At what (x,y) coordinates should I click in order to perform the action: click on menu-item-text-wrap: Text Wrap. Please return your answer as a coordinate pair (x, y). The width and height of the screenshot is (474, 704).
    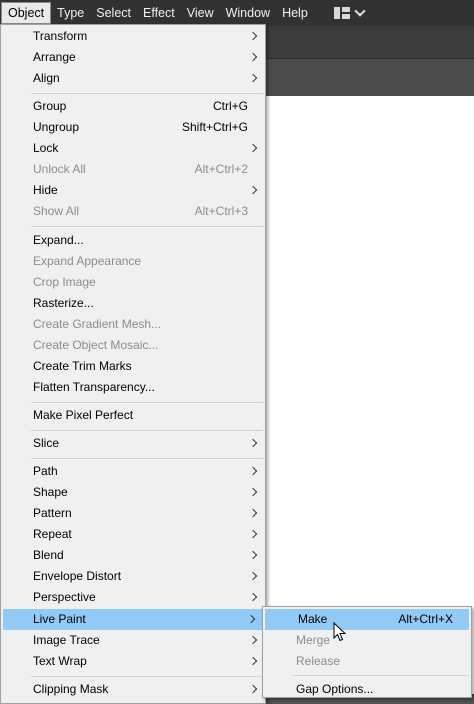
    Looking at the image, I should click on (133, 661).